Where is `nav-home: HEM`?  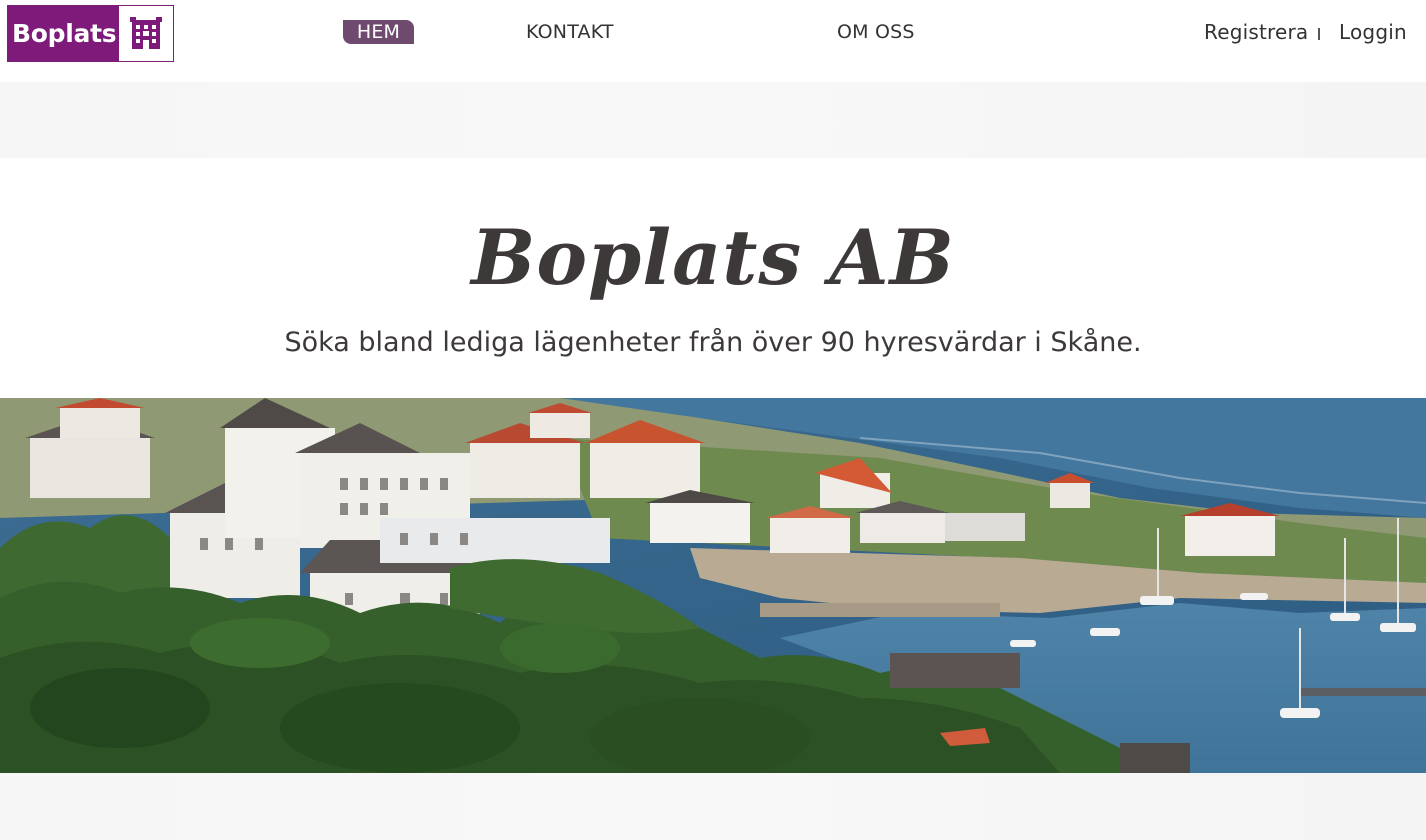 nav-home: HEM is located at coordinates (378, 32).